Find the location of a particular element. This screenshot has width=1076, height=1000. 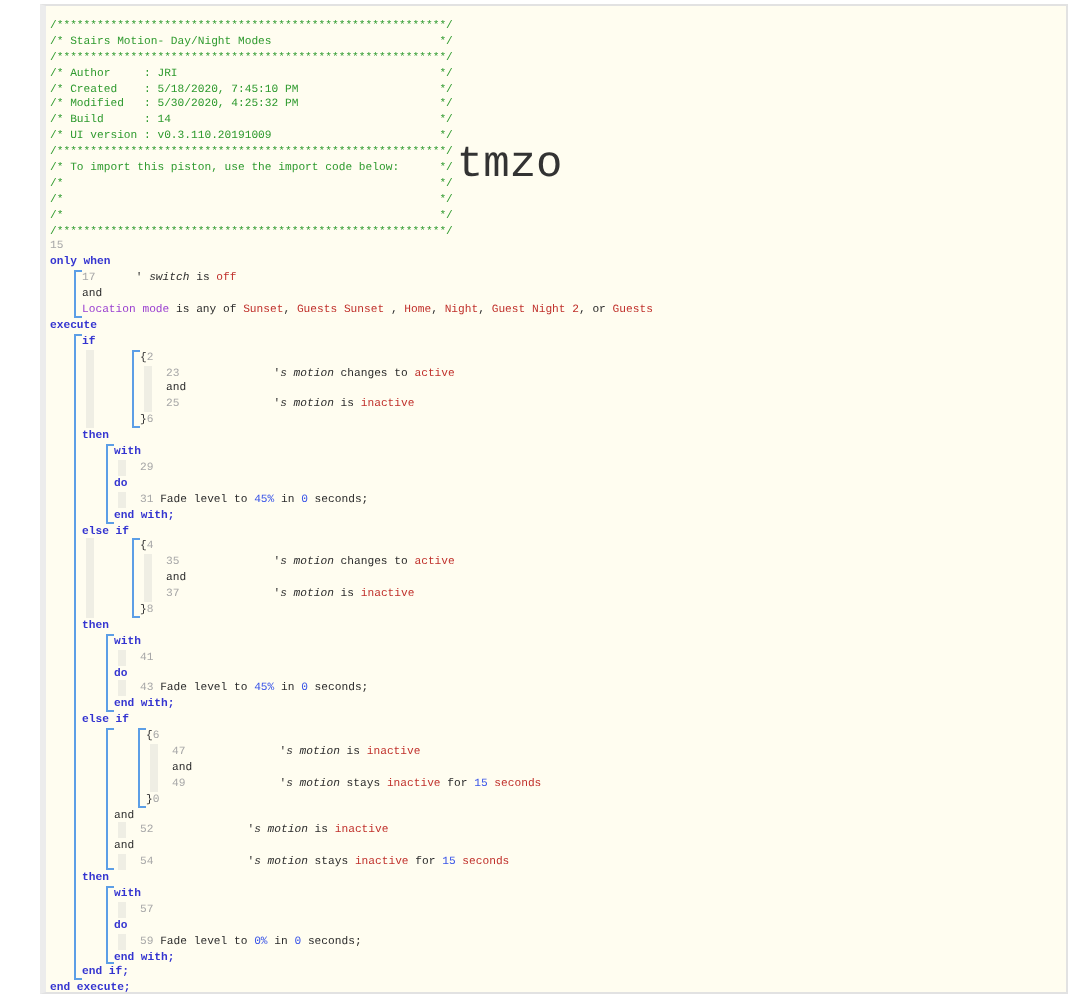

import-code: tmzo is located at coordinates (509, 169).